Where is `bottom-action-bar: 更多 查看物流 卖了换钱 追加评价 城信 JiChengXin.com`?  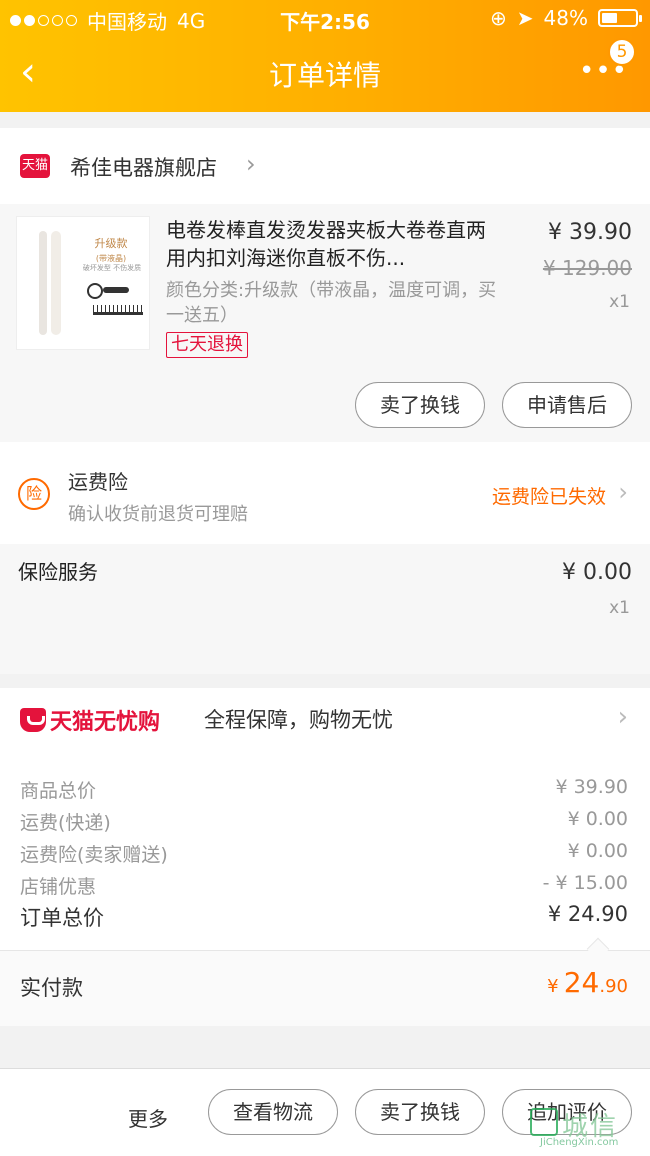
bottom-action-bar: 更多 查看物流 卖了换钱 追加评价 城信 JiChengXin.com is located at coordinates (325, 1112).